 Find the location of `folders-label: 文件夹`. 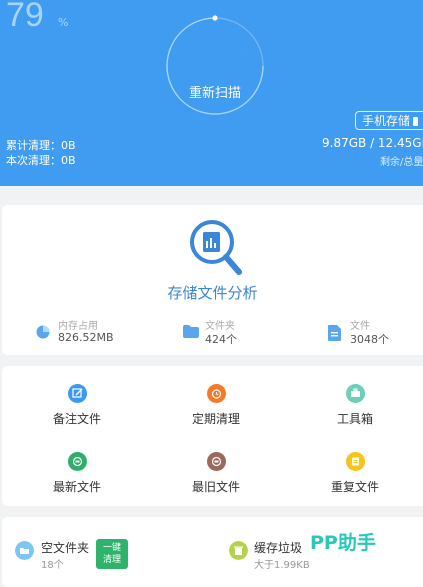

folders-label: 文件夹 is located at coordinates (220, 326).